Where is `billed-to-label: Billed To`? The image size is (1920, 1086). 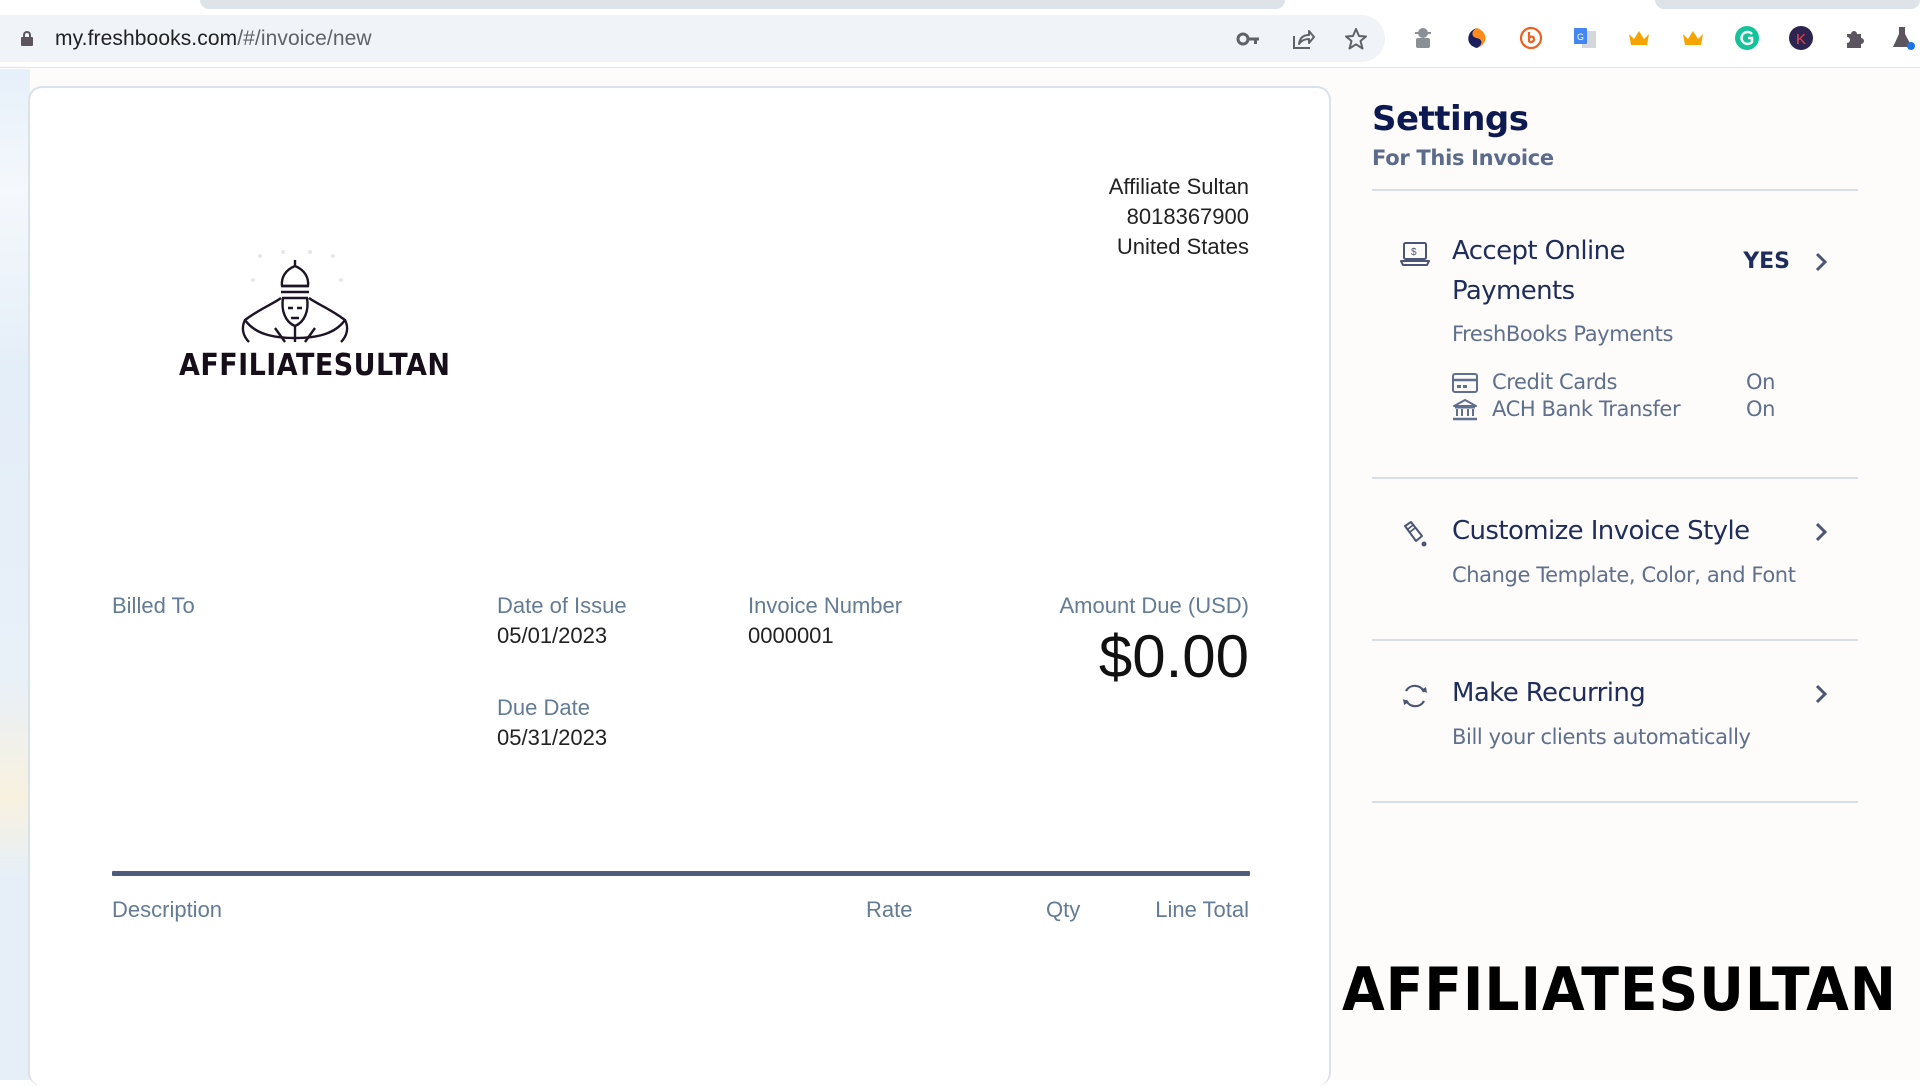 billed-to-label: Billed To is located at coordinates (153, 605).